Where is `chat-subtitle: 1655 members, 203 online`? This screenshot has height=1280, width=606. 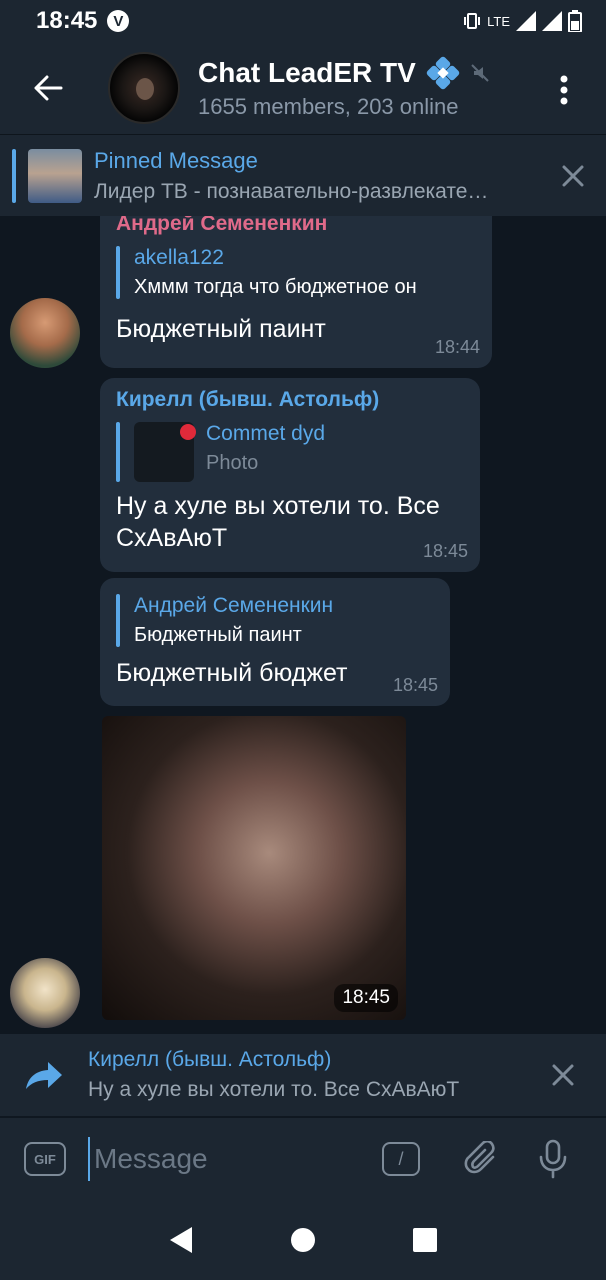 chat-subtitle: 1655 members, 203 online is located at coordinates (328, 106).